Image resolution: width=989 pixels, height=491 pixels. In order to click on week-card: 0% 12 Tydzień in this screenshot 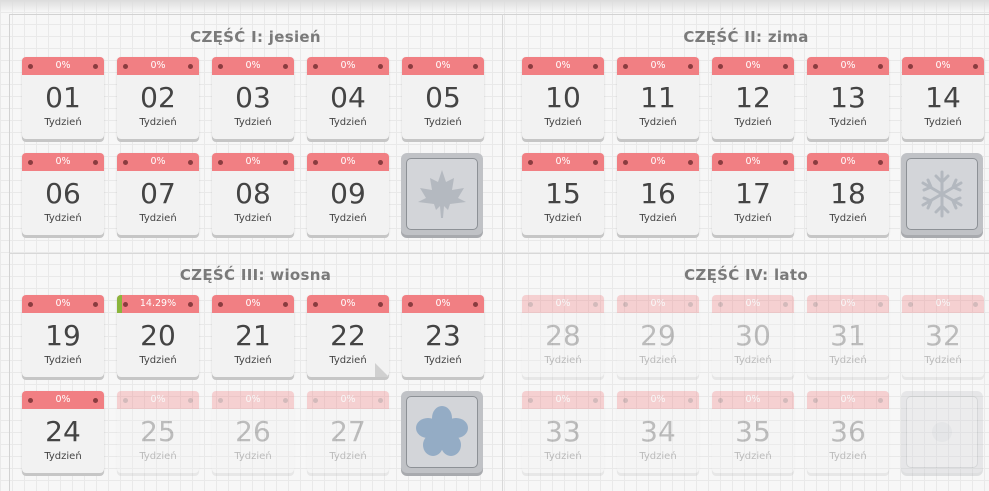, I will do `click(753, 98)`.